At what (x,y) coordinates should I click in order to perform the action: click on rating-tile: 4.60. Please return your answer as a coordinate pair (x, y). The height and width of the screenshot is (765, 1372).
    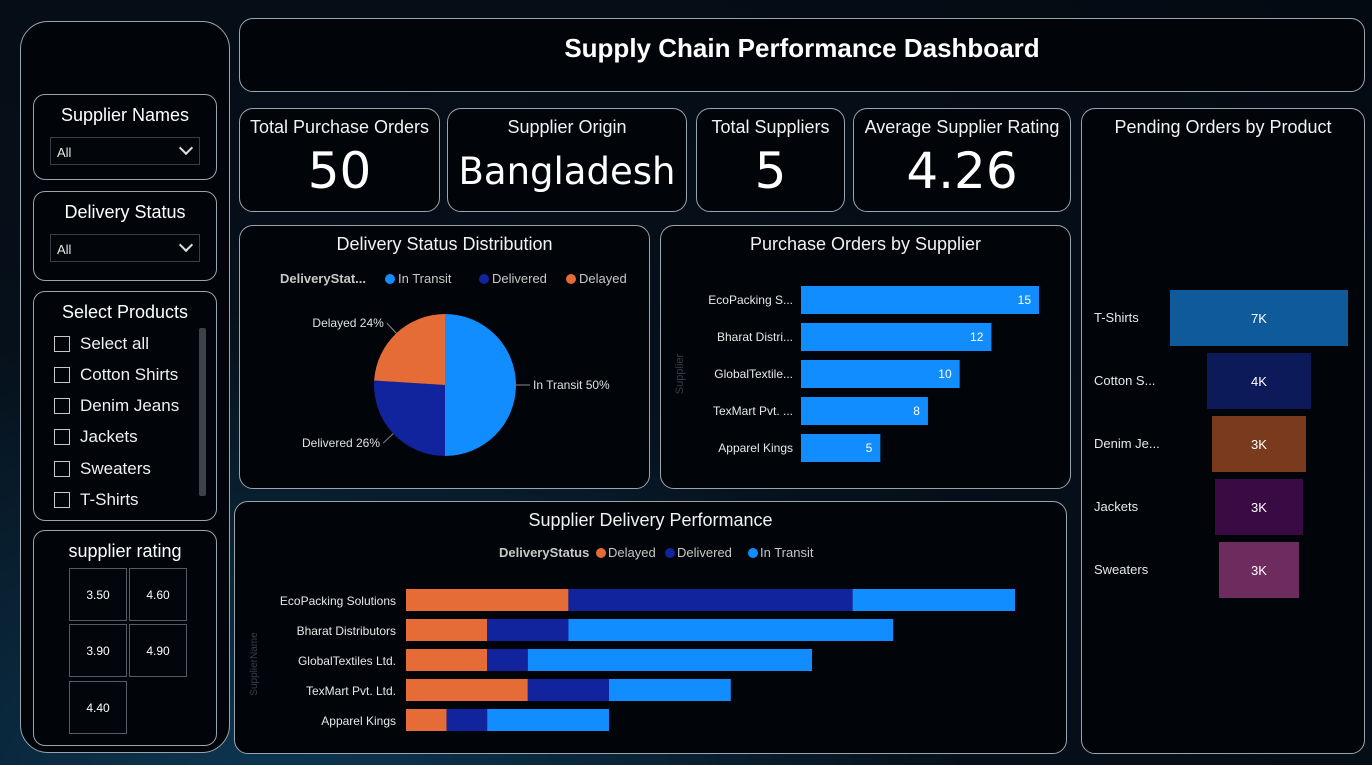
    Looking at the image, I should click on (158, 594).